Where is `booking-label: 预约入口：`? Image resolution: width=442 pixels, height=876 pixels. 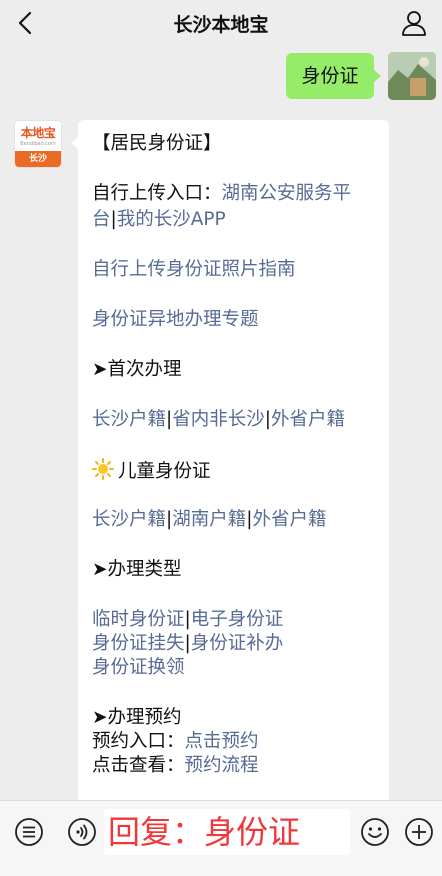
booking-label: 预约入口： is located at coordinates (138, 741).